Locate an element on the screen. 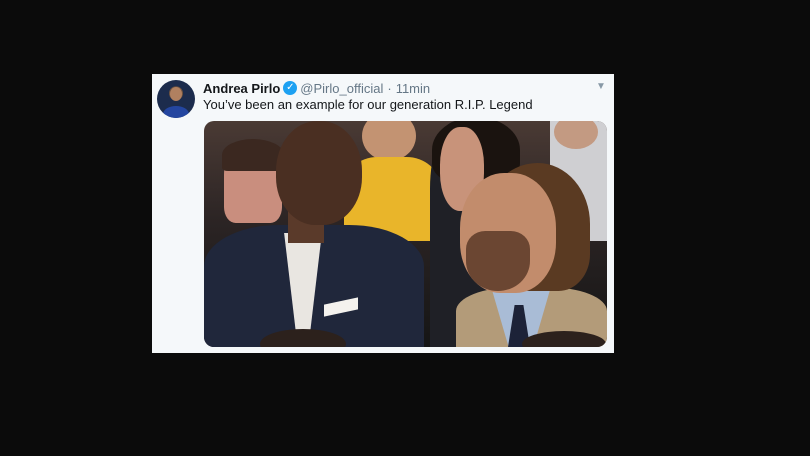 The width and height of the screenshot is (810, 456). verified-badge-icon: ✓ is located at coordinates (290, 88).